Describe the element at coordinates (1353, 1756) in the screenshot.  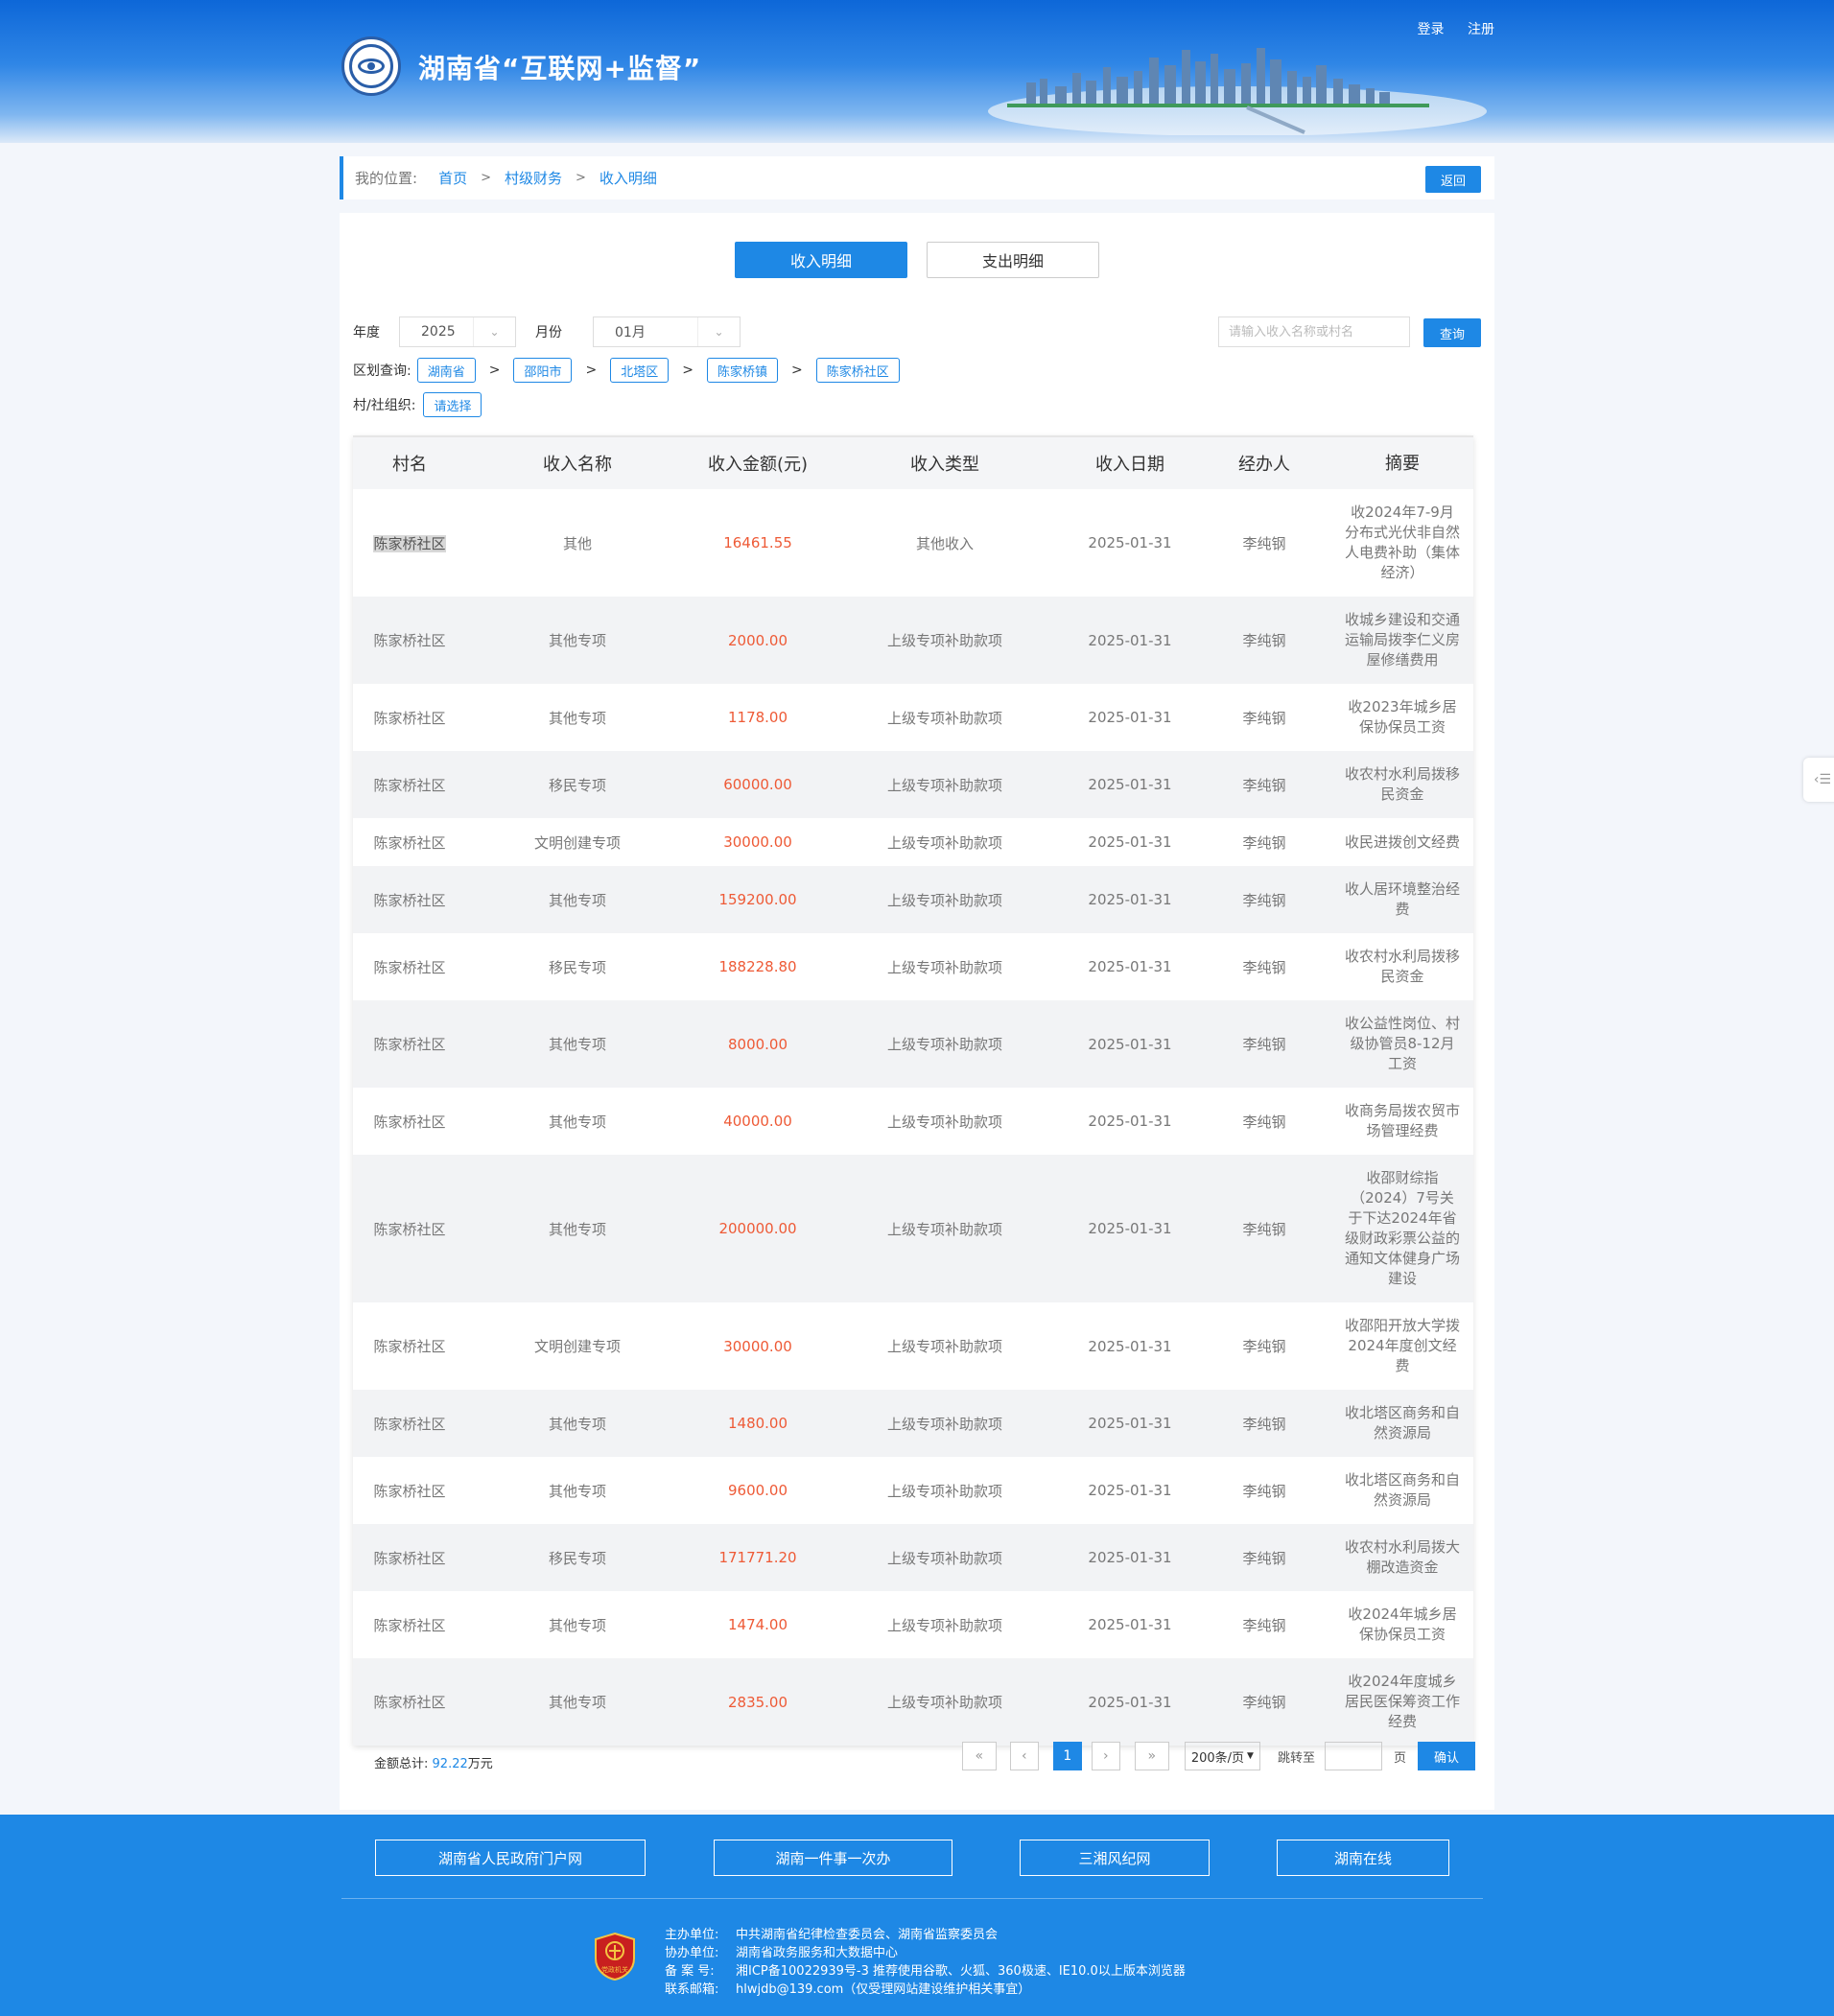
I see `jump-page-input` at that location.